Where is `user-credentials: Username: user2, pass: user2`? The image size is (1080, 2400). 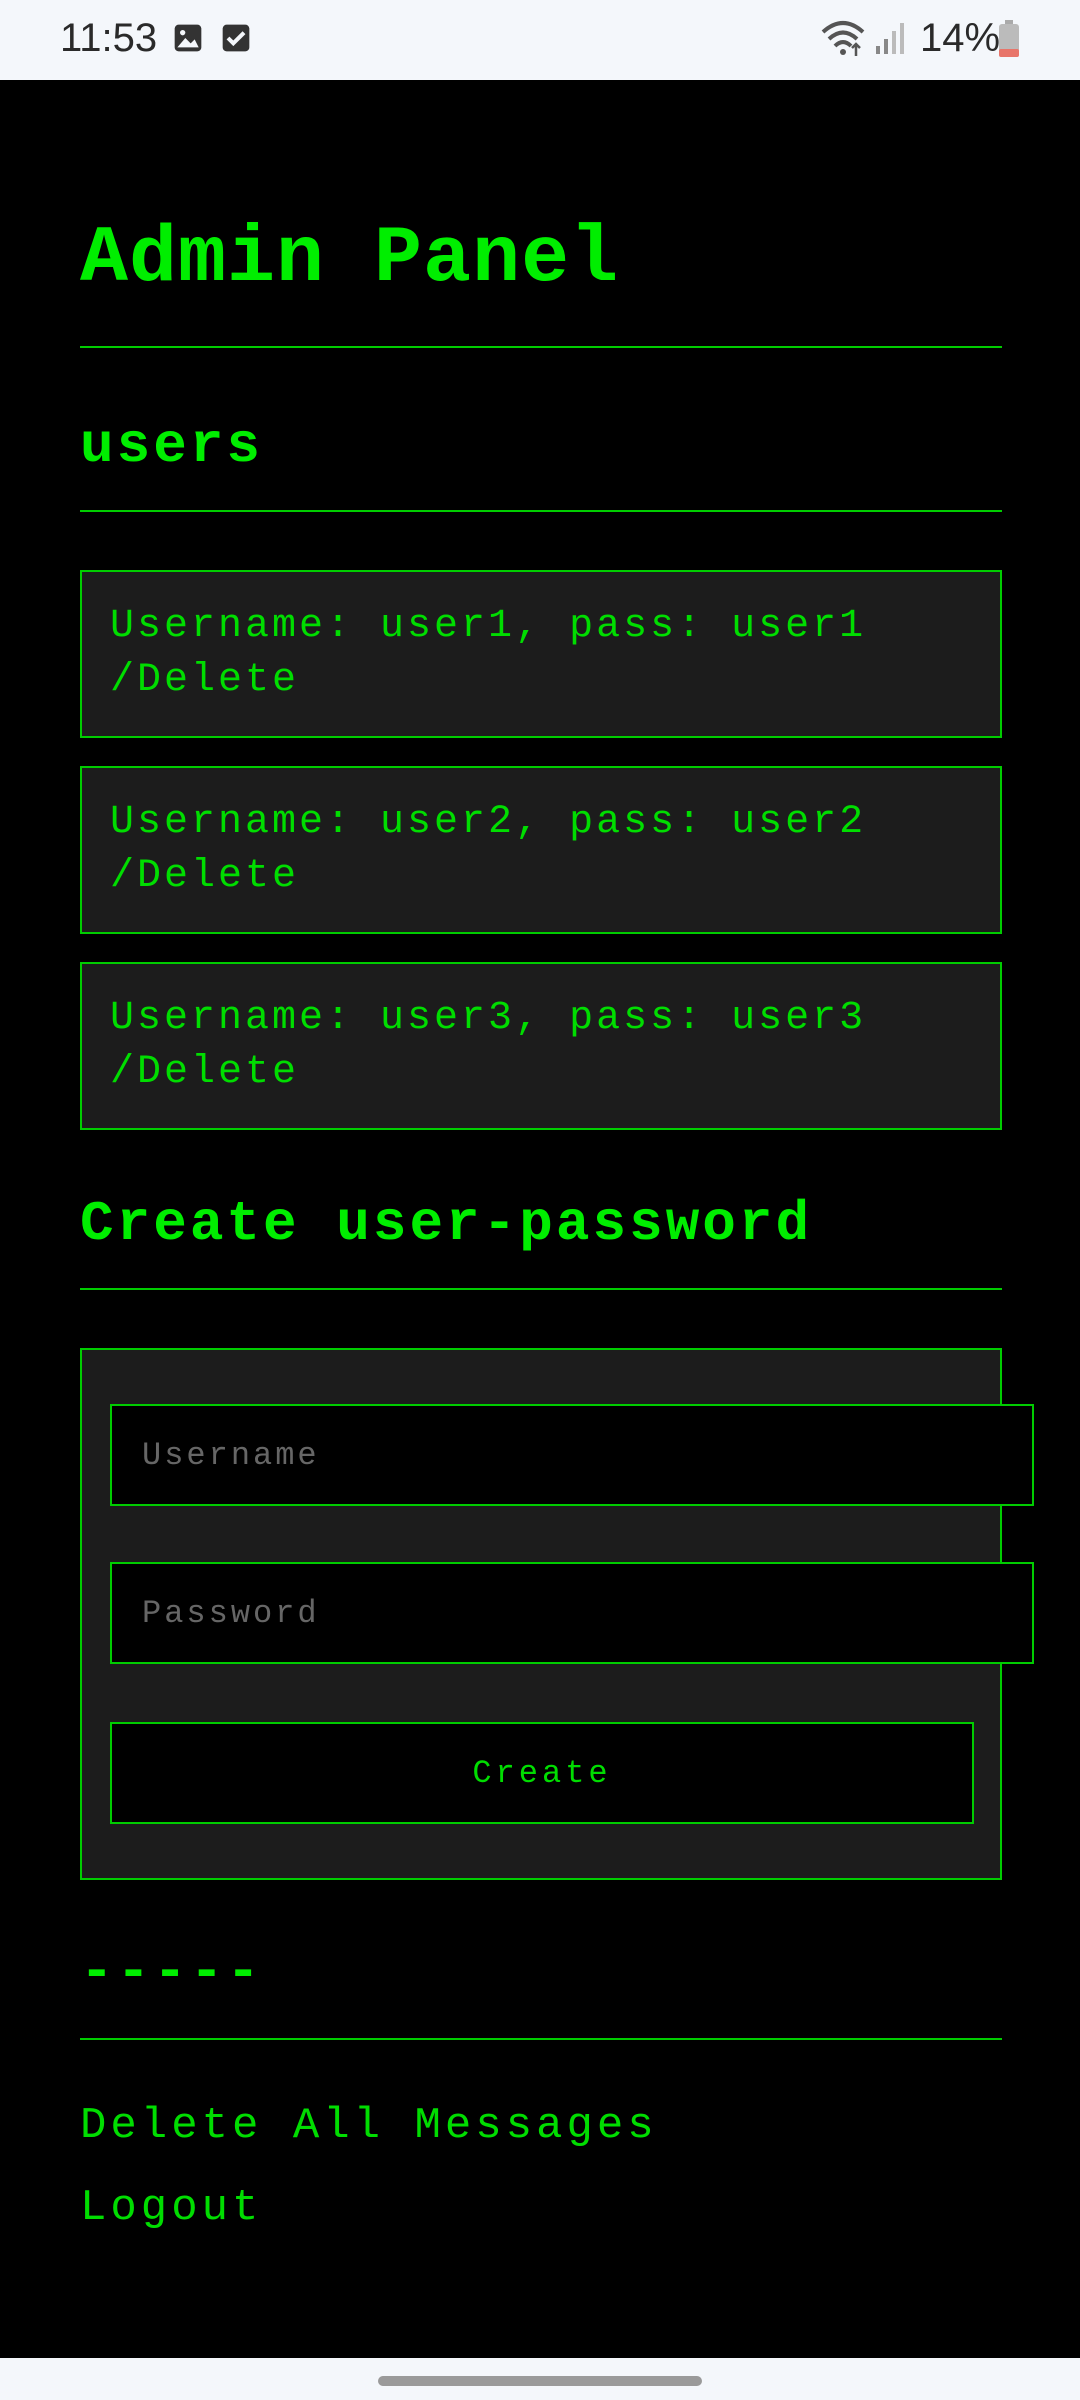 user-credentials: Username: user2, pass: user2 is located at coordinates (488, 822).